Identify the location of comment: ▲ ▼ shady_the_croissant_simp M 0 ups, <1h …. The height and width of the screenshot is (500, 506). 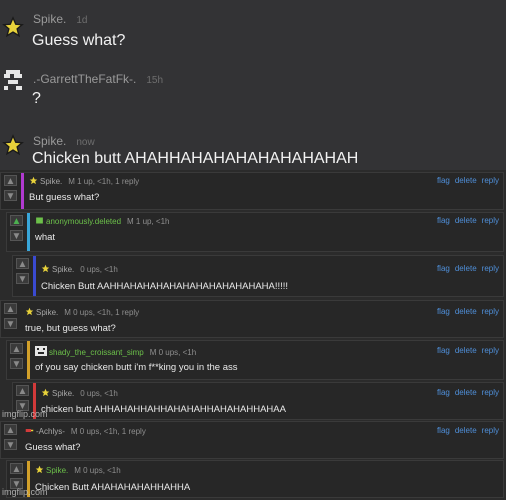
(255, 360).